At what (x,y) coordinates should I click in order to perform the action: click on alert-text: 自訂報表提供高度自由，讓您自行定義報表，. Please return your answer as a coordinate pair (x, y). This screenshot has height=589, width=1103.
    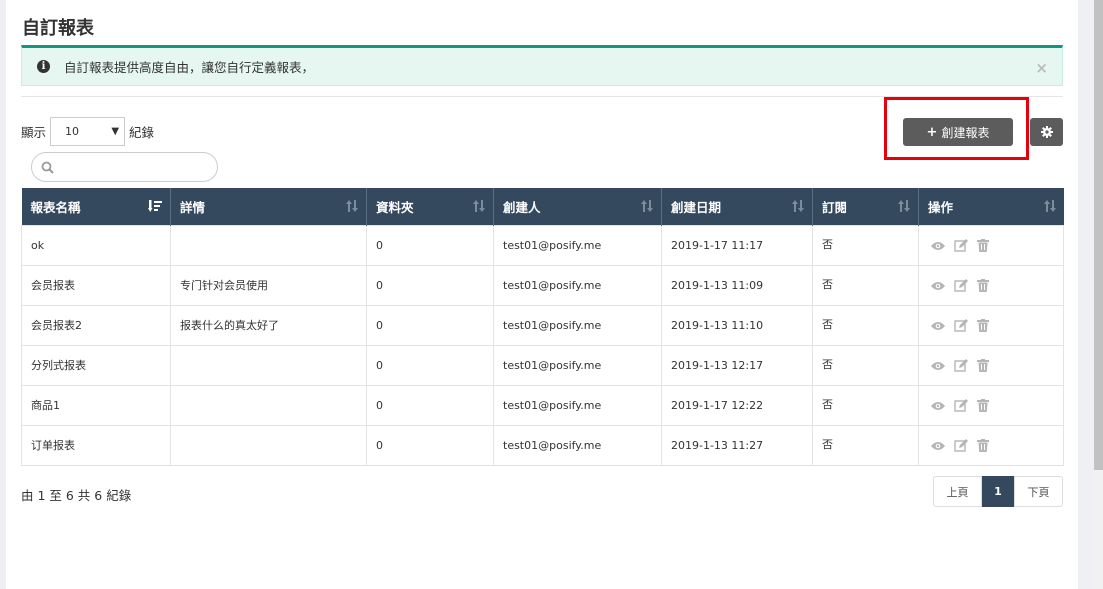
    Looking at the image, I should click on (189, 67).